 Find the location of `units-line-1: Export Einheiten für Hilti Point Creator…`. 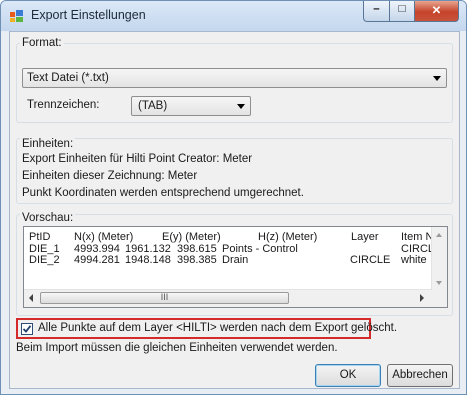

units-line-1: Export Einheiten für Hilti Point Creator… is located at coordinates (137, 159).